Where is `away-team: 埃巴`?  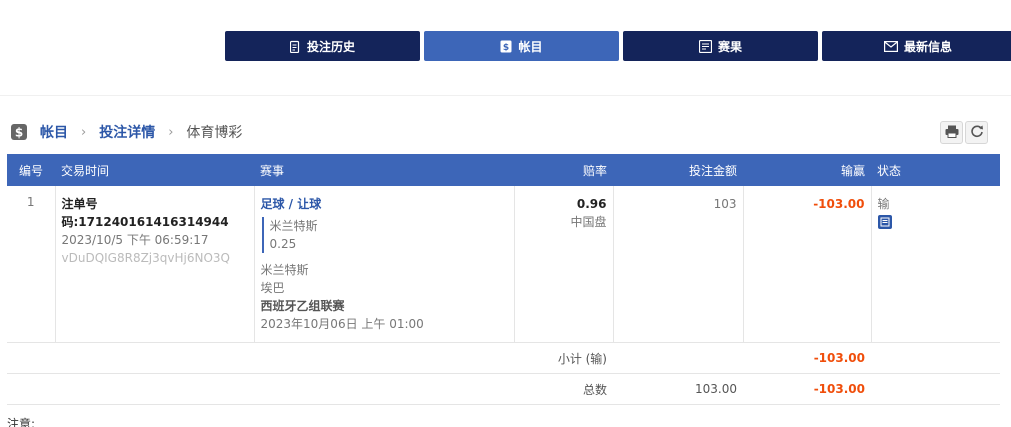 away-team: 埃巴 is located at coordinates (272, 288).